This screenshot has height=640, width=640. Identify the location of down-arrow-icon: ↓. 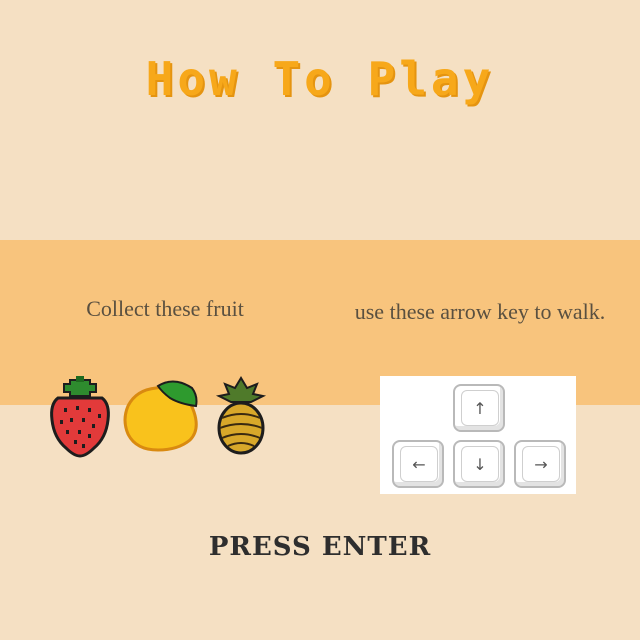
(480, 464).